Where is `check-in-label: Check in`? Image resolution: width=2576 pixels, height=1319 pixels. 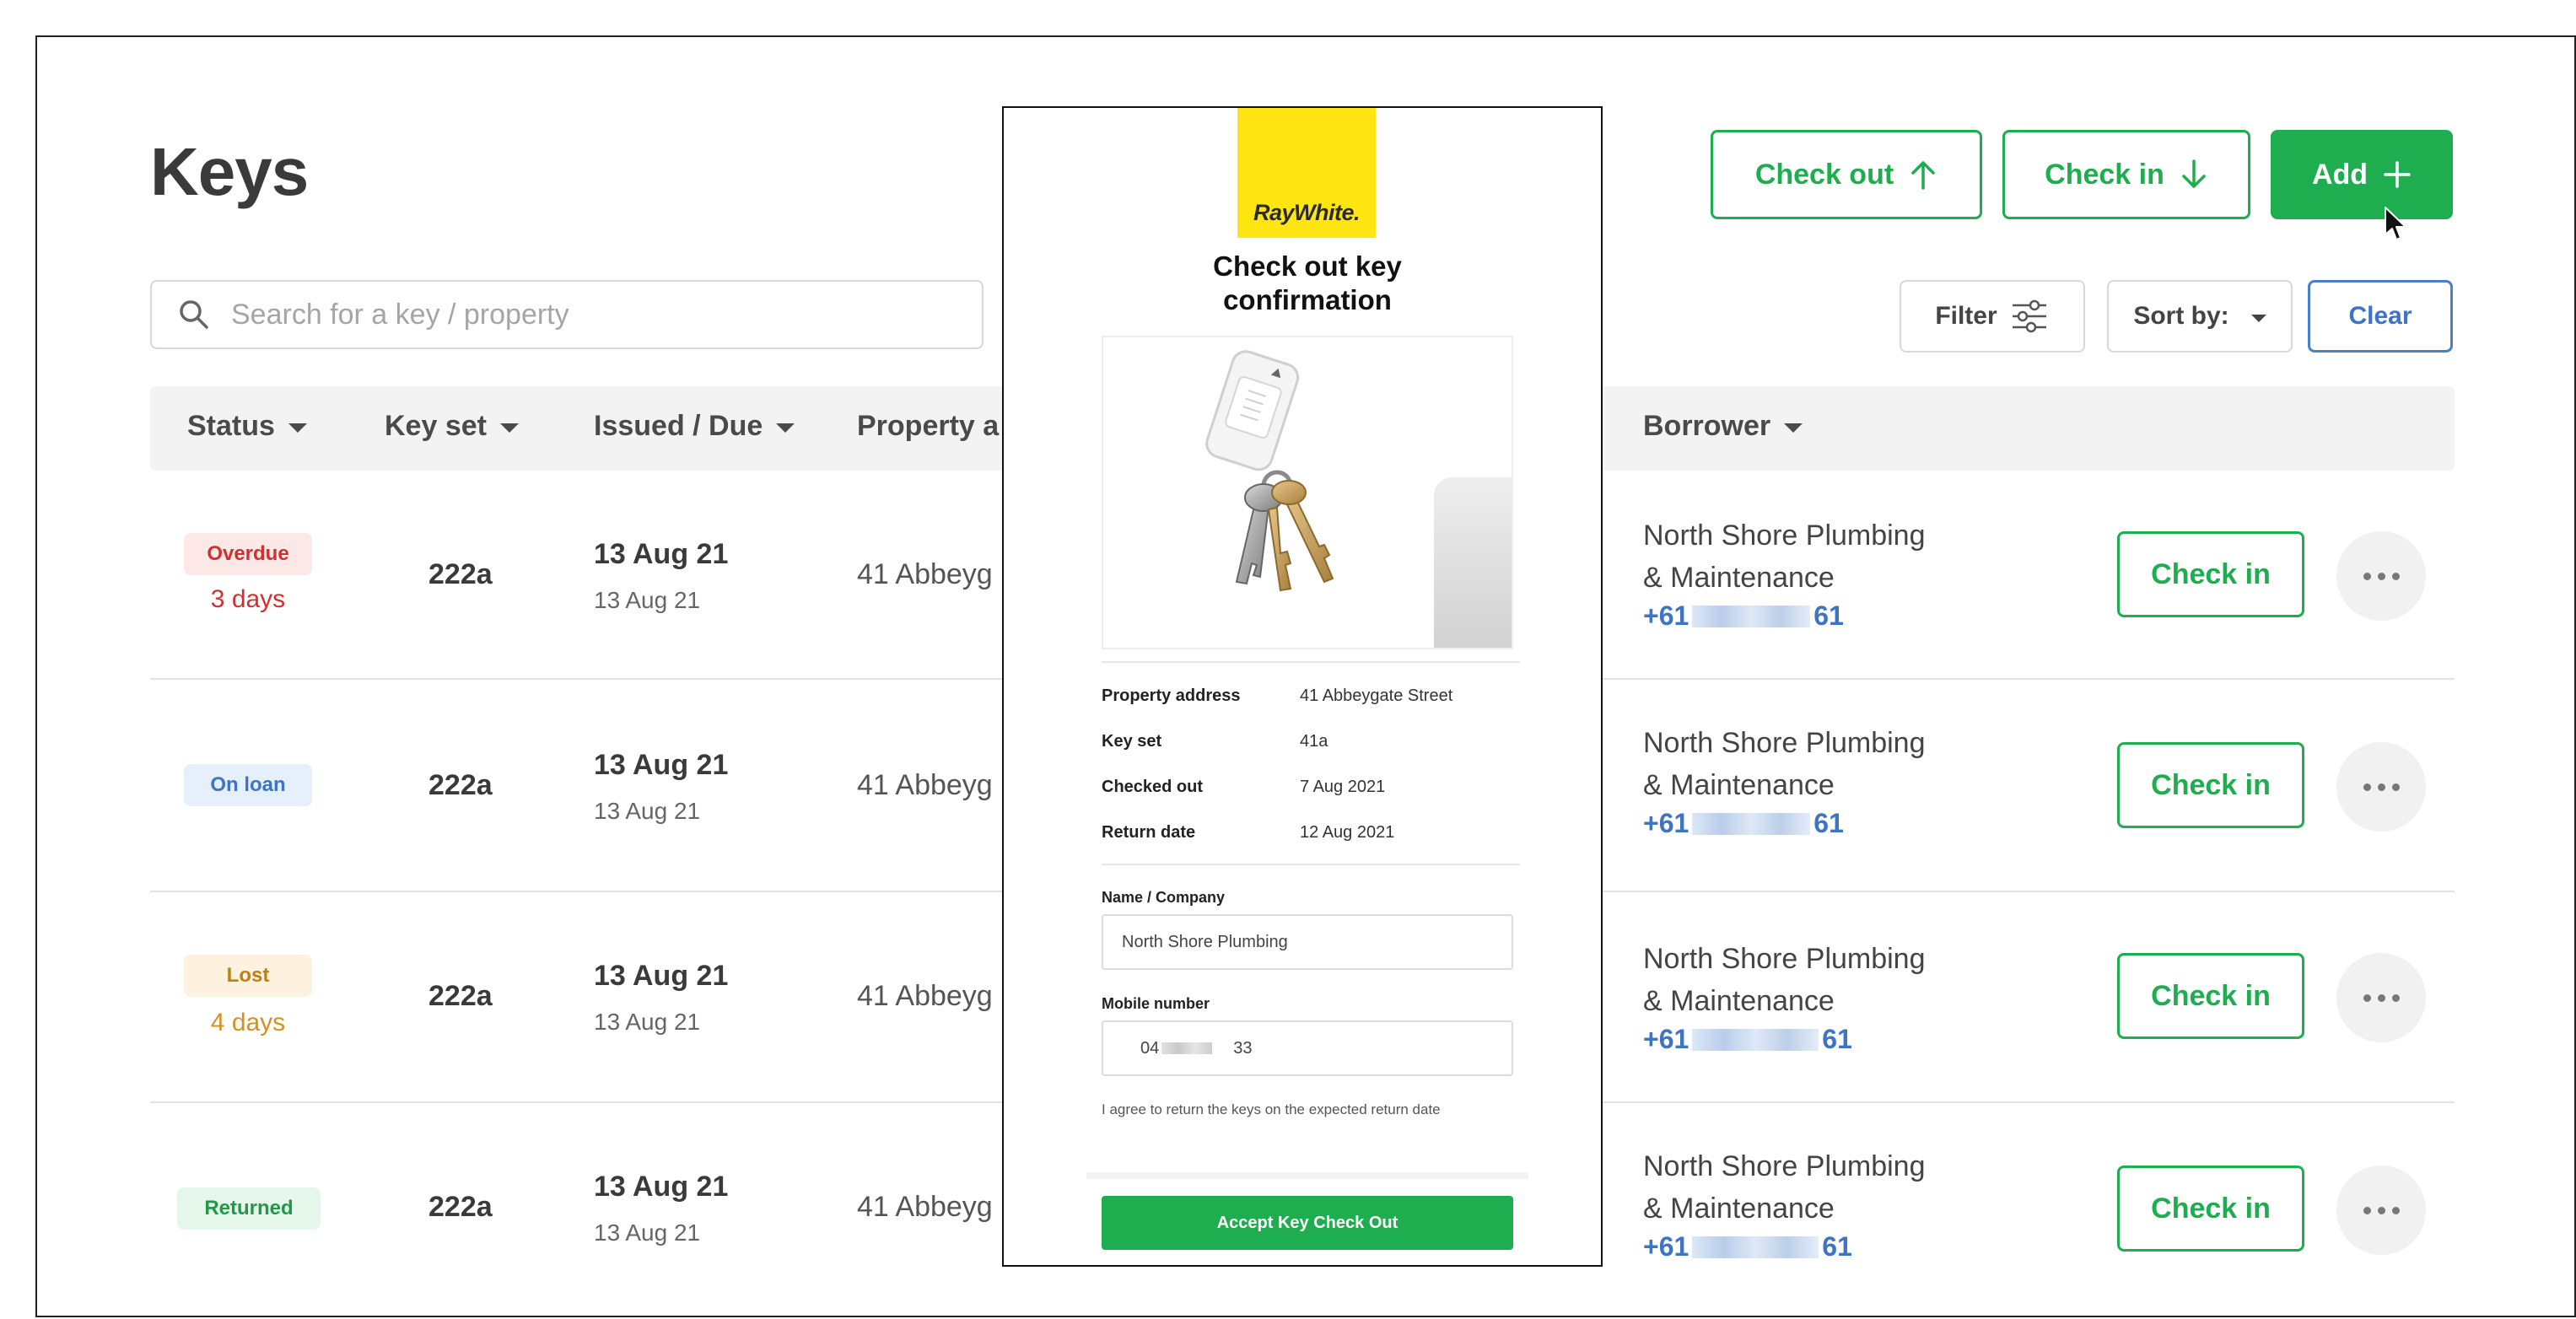
check-in-label: Check in is located at coordinates (2104, 174).